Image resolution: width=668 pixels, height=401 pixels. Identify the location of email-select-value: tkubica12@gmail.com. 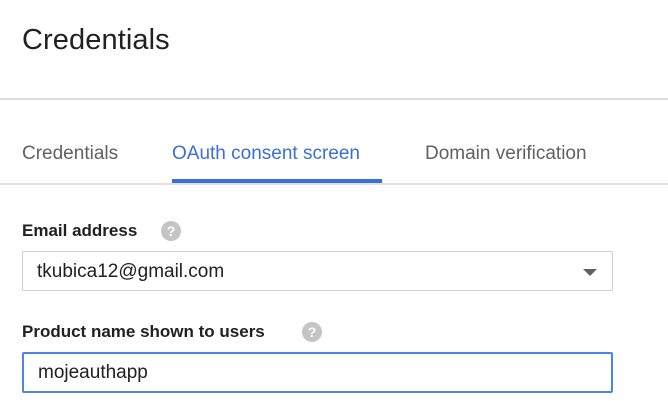
(131, 271).